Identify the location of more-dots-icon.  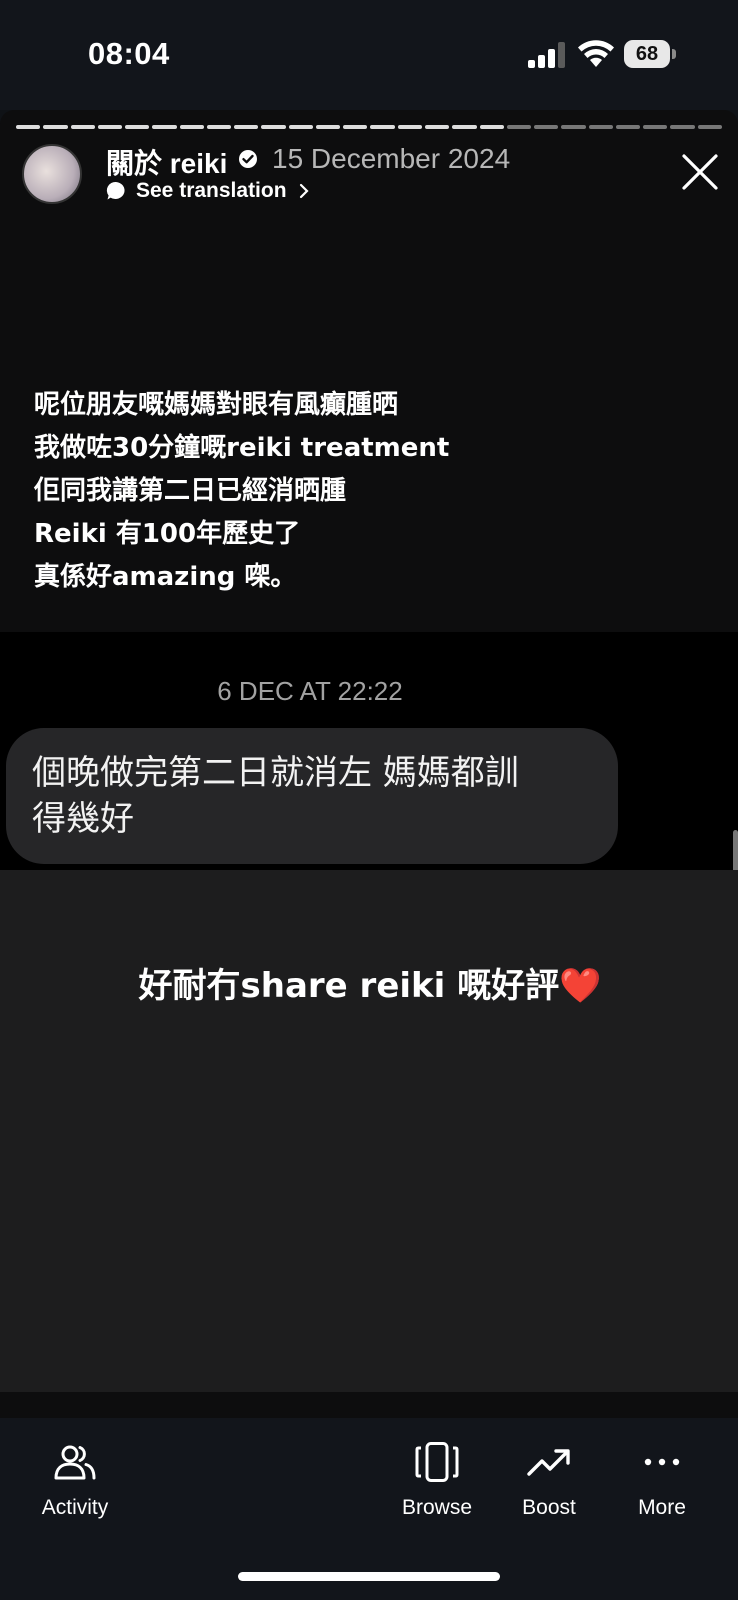
(662, 1462).